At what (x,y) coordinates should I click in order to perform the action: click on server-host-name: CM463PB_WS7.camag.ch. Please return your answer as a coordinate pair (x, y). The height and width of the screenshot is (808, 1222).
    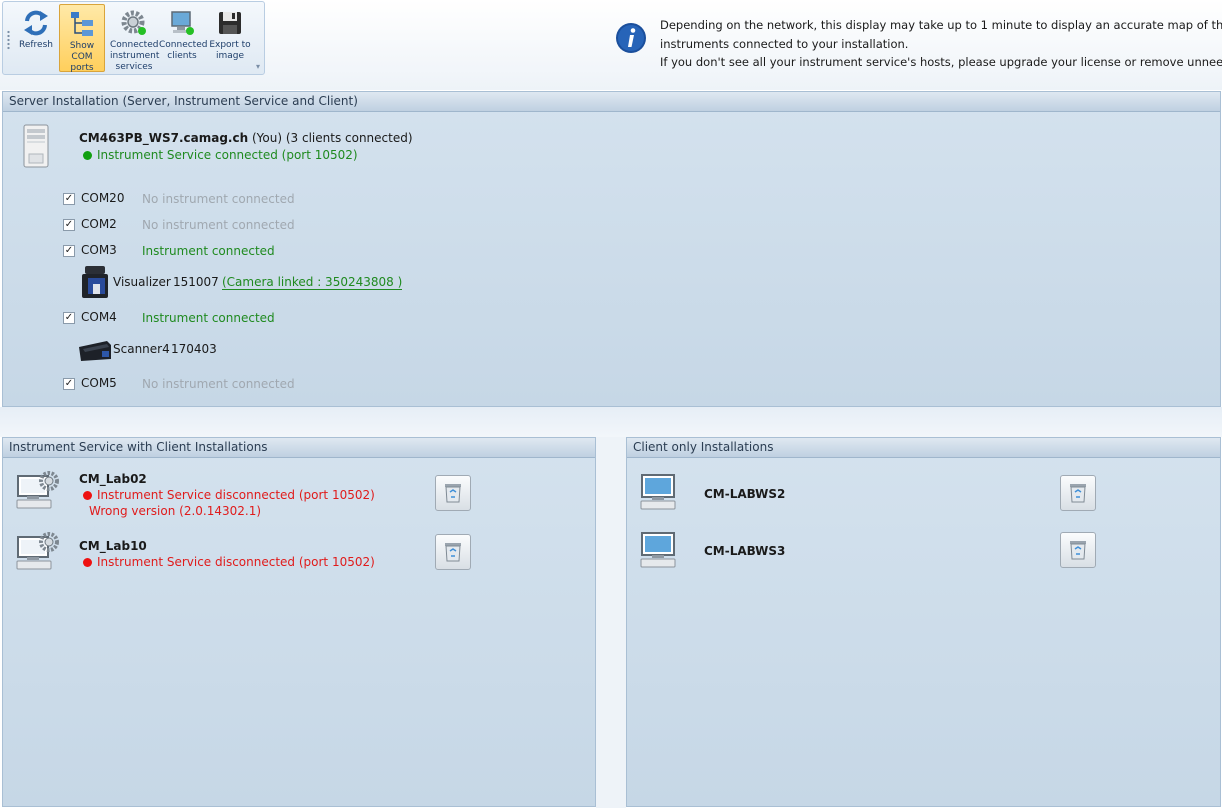
    Looking at the image, I should click on (164, 138).